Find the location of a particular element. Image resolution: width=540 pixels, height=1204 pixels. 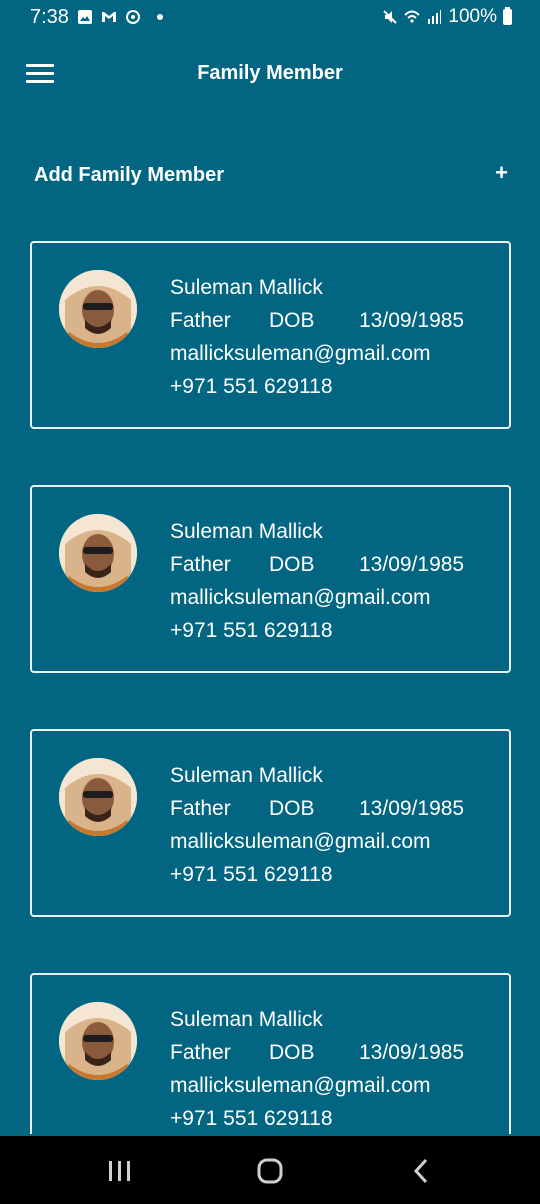

gallery-icon is located at coordinates (84, 17).